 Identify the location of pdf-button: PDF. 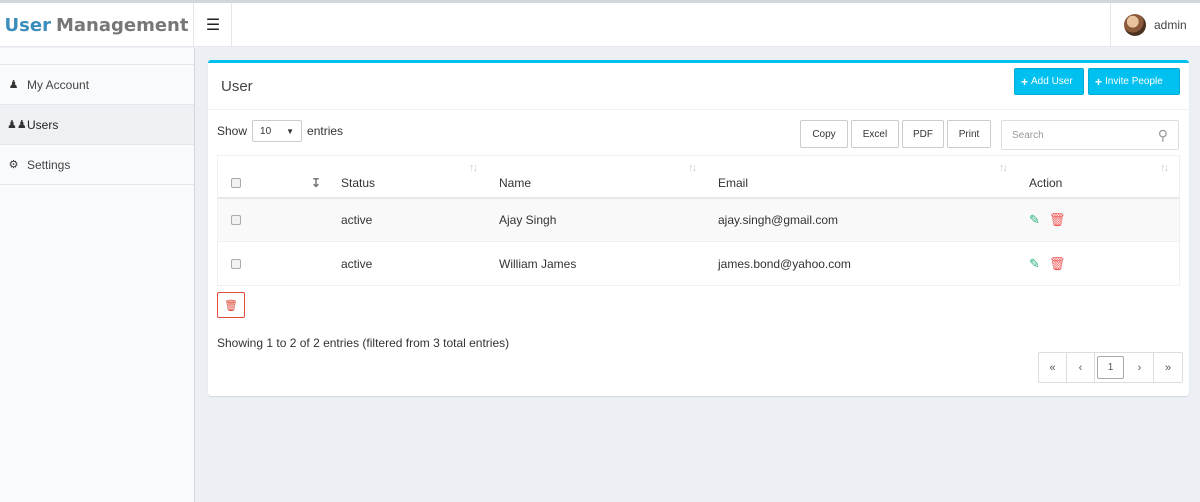
(923, 134).